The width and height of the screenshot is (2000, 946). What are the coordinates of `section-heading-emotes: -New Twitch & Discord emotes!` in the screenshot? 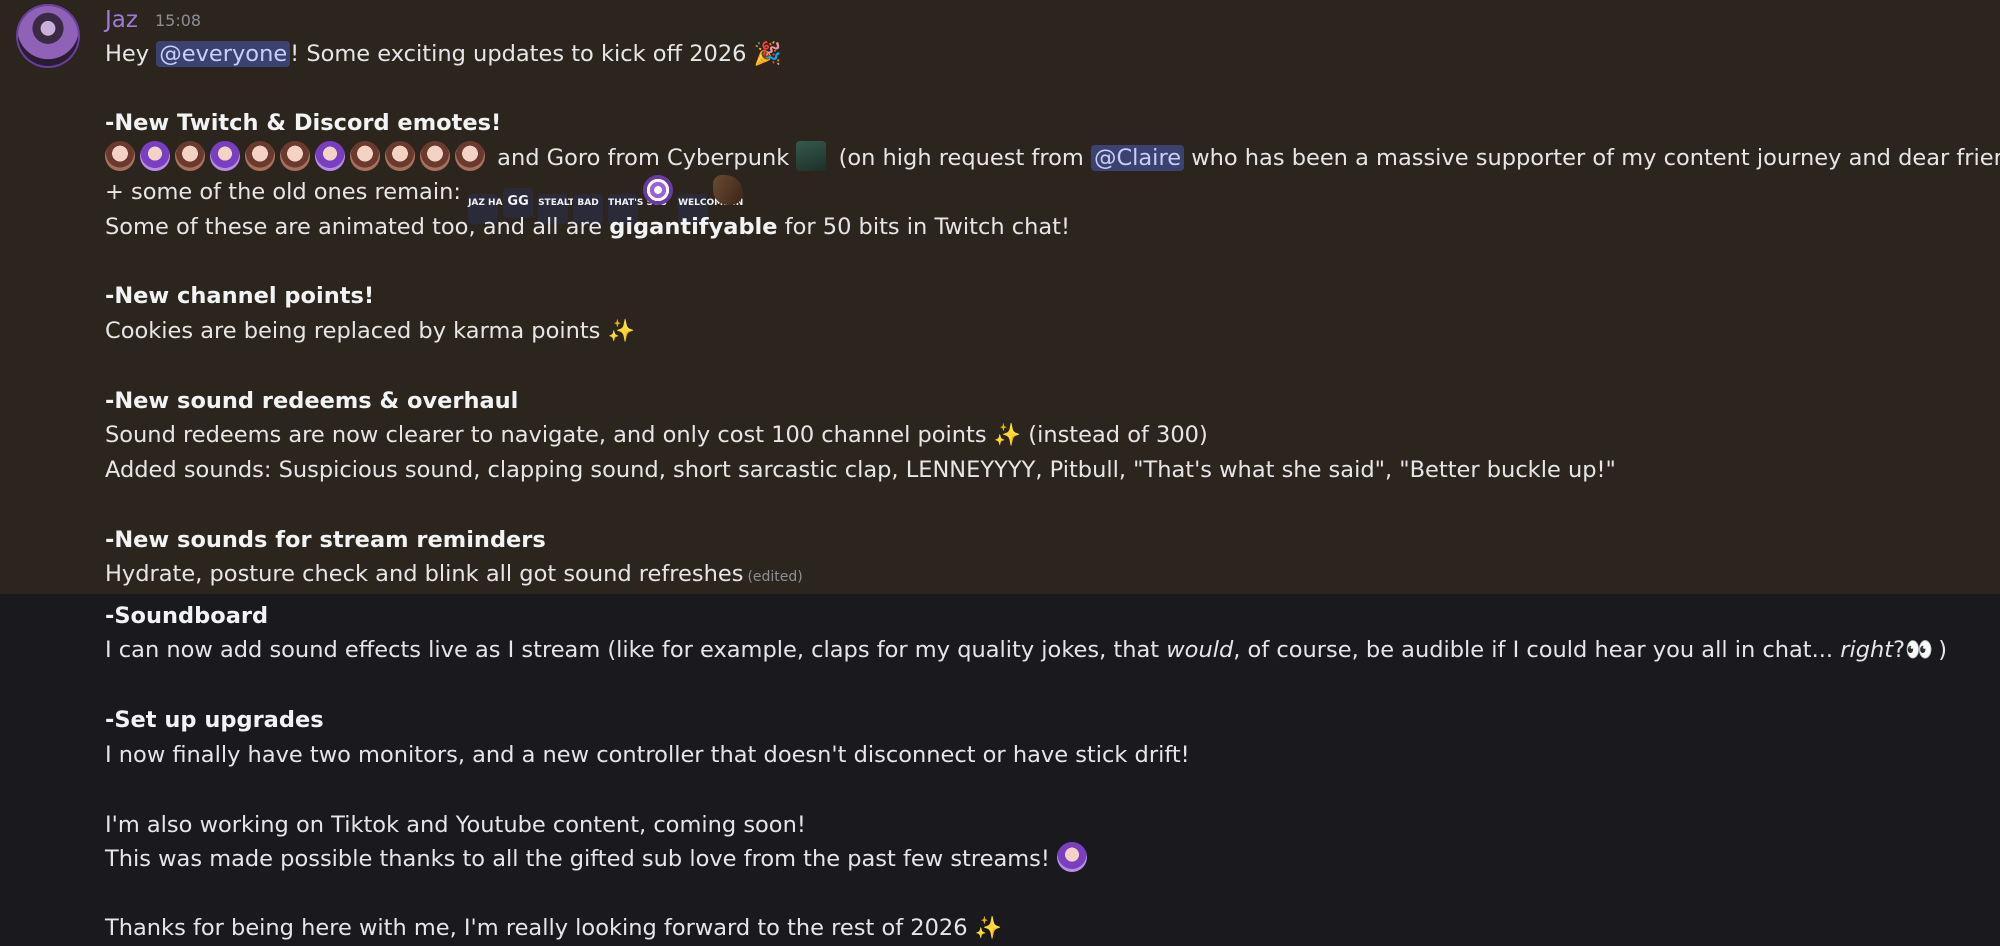 It's located at (303, 123).